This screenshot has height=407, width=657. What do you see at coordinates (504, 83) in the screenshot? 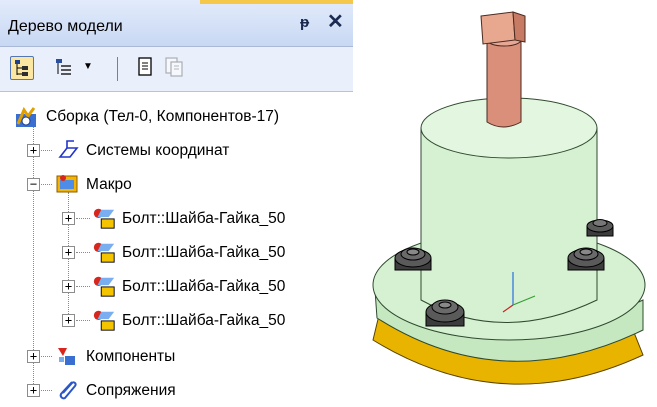
I see `shaft` at bounding box center [504, 83].